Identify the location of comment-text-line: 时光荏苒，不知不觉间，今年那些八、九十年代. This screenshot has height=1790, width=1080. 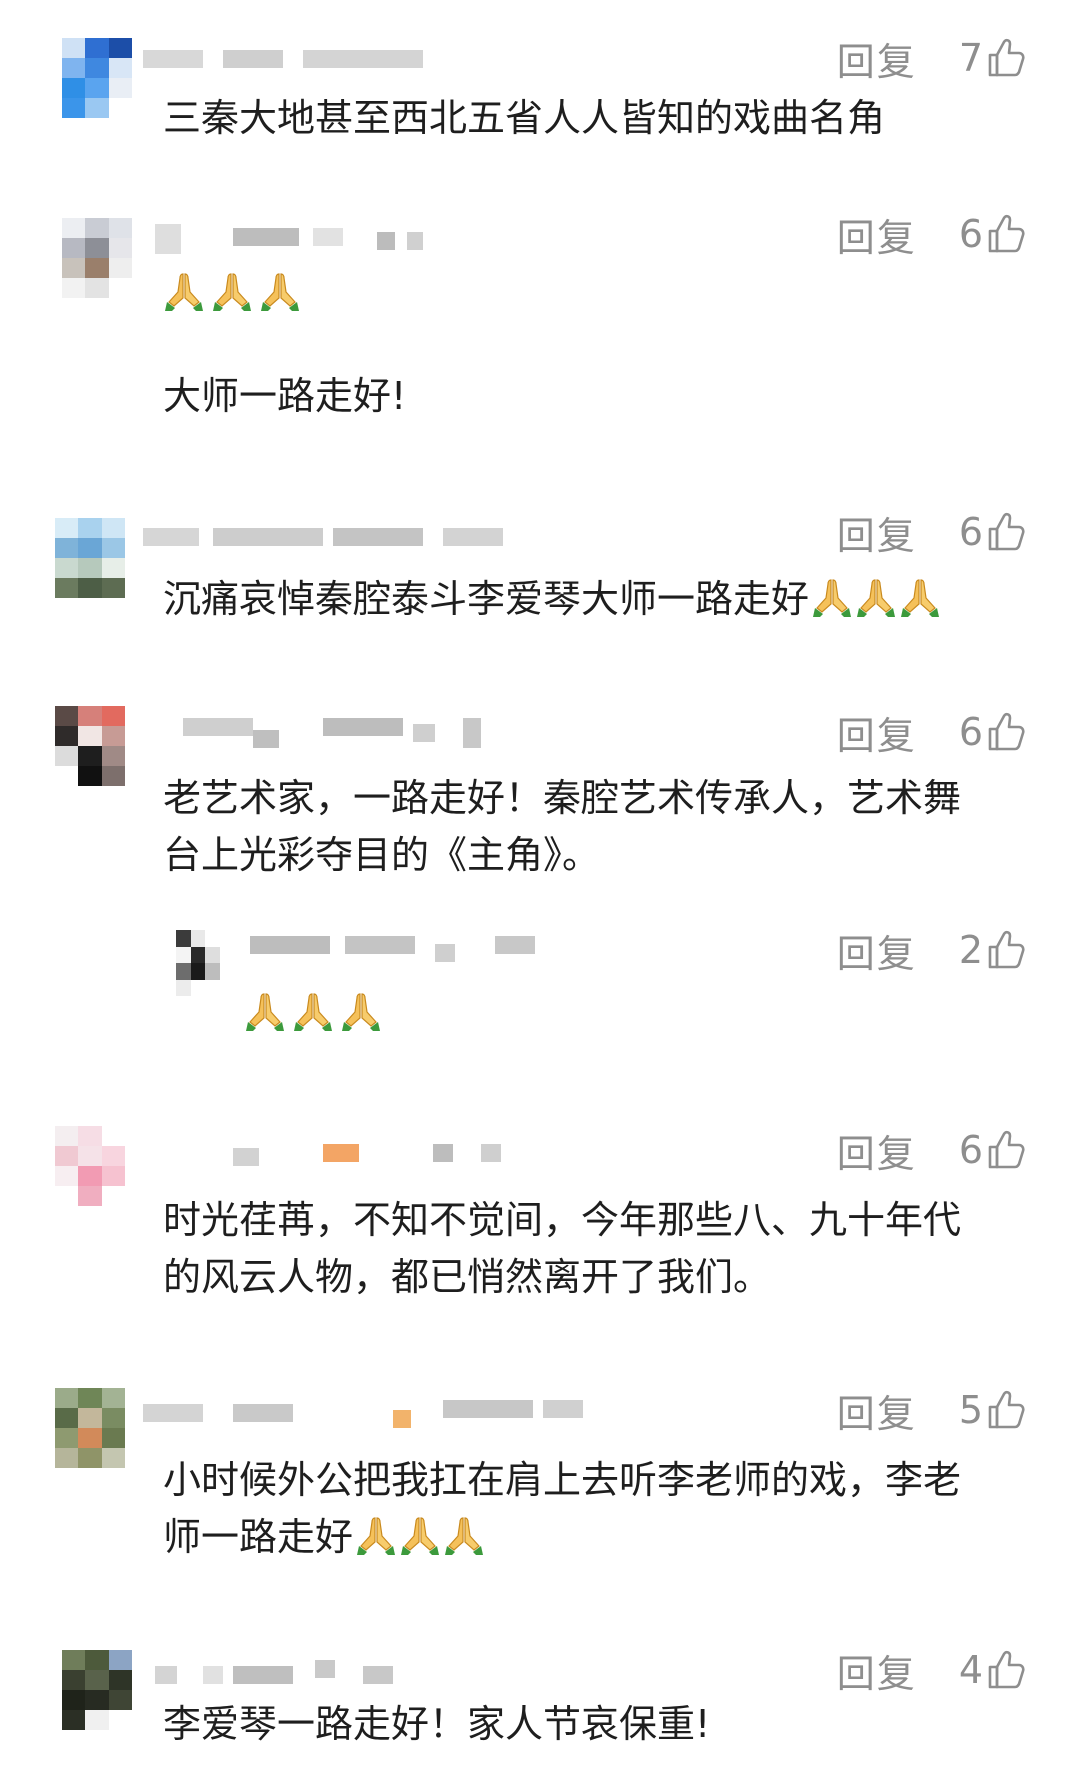
(562, 1220).